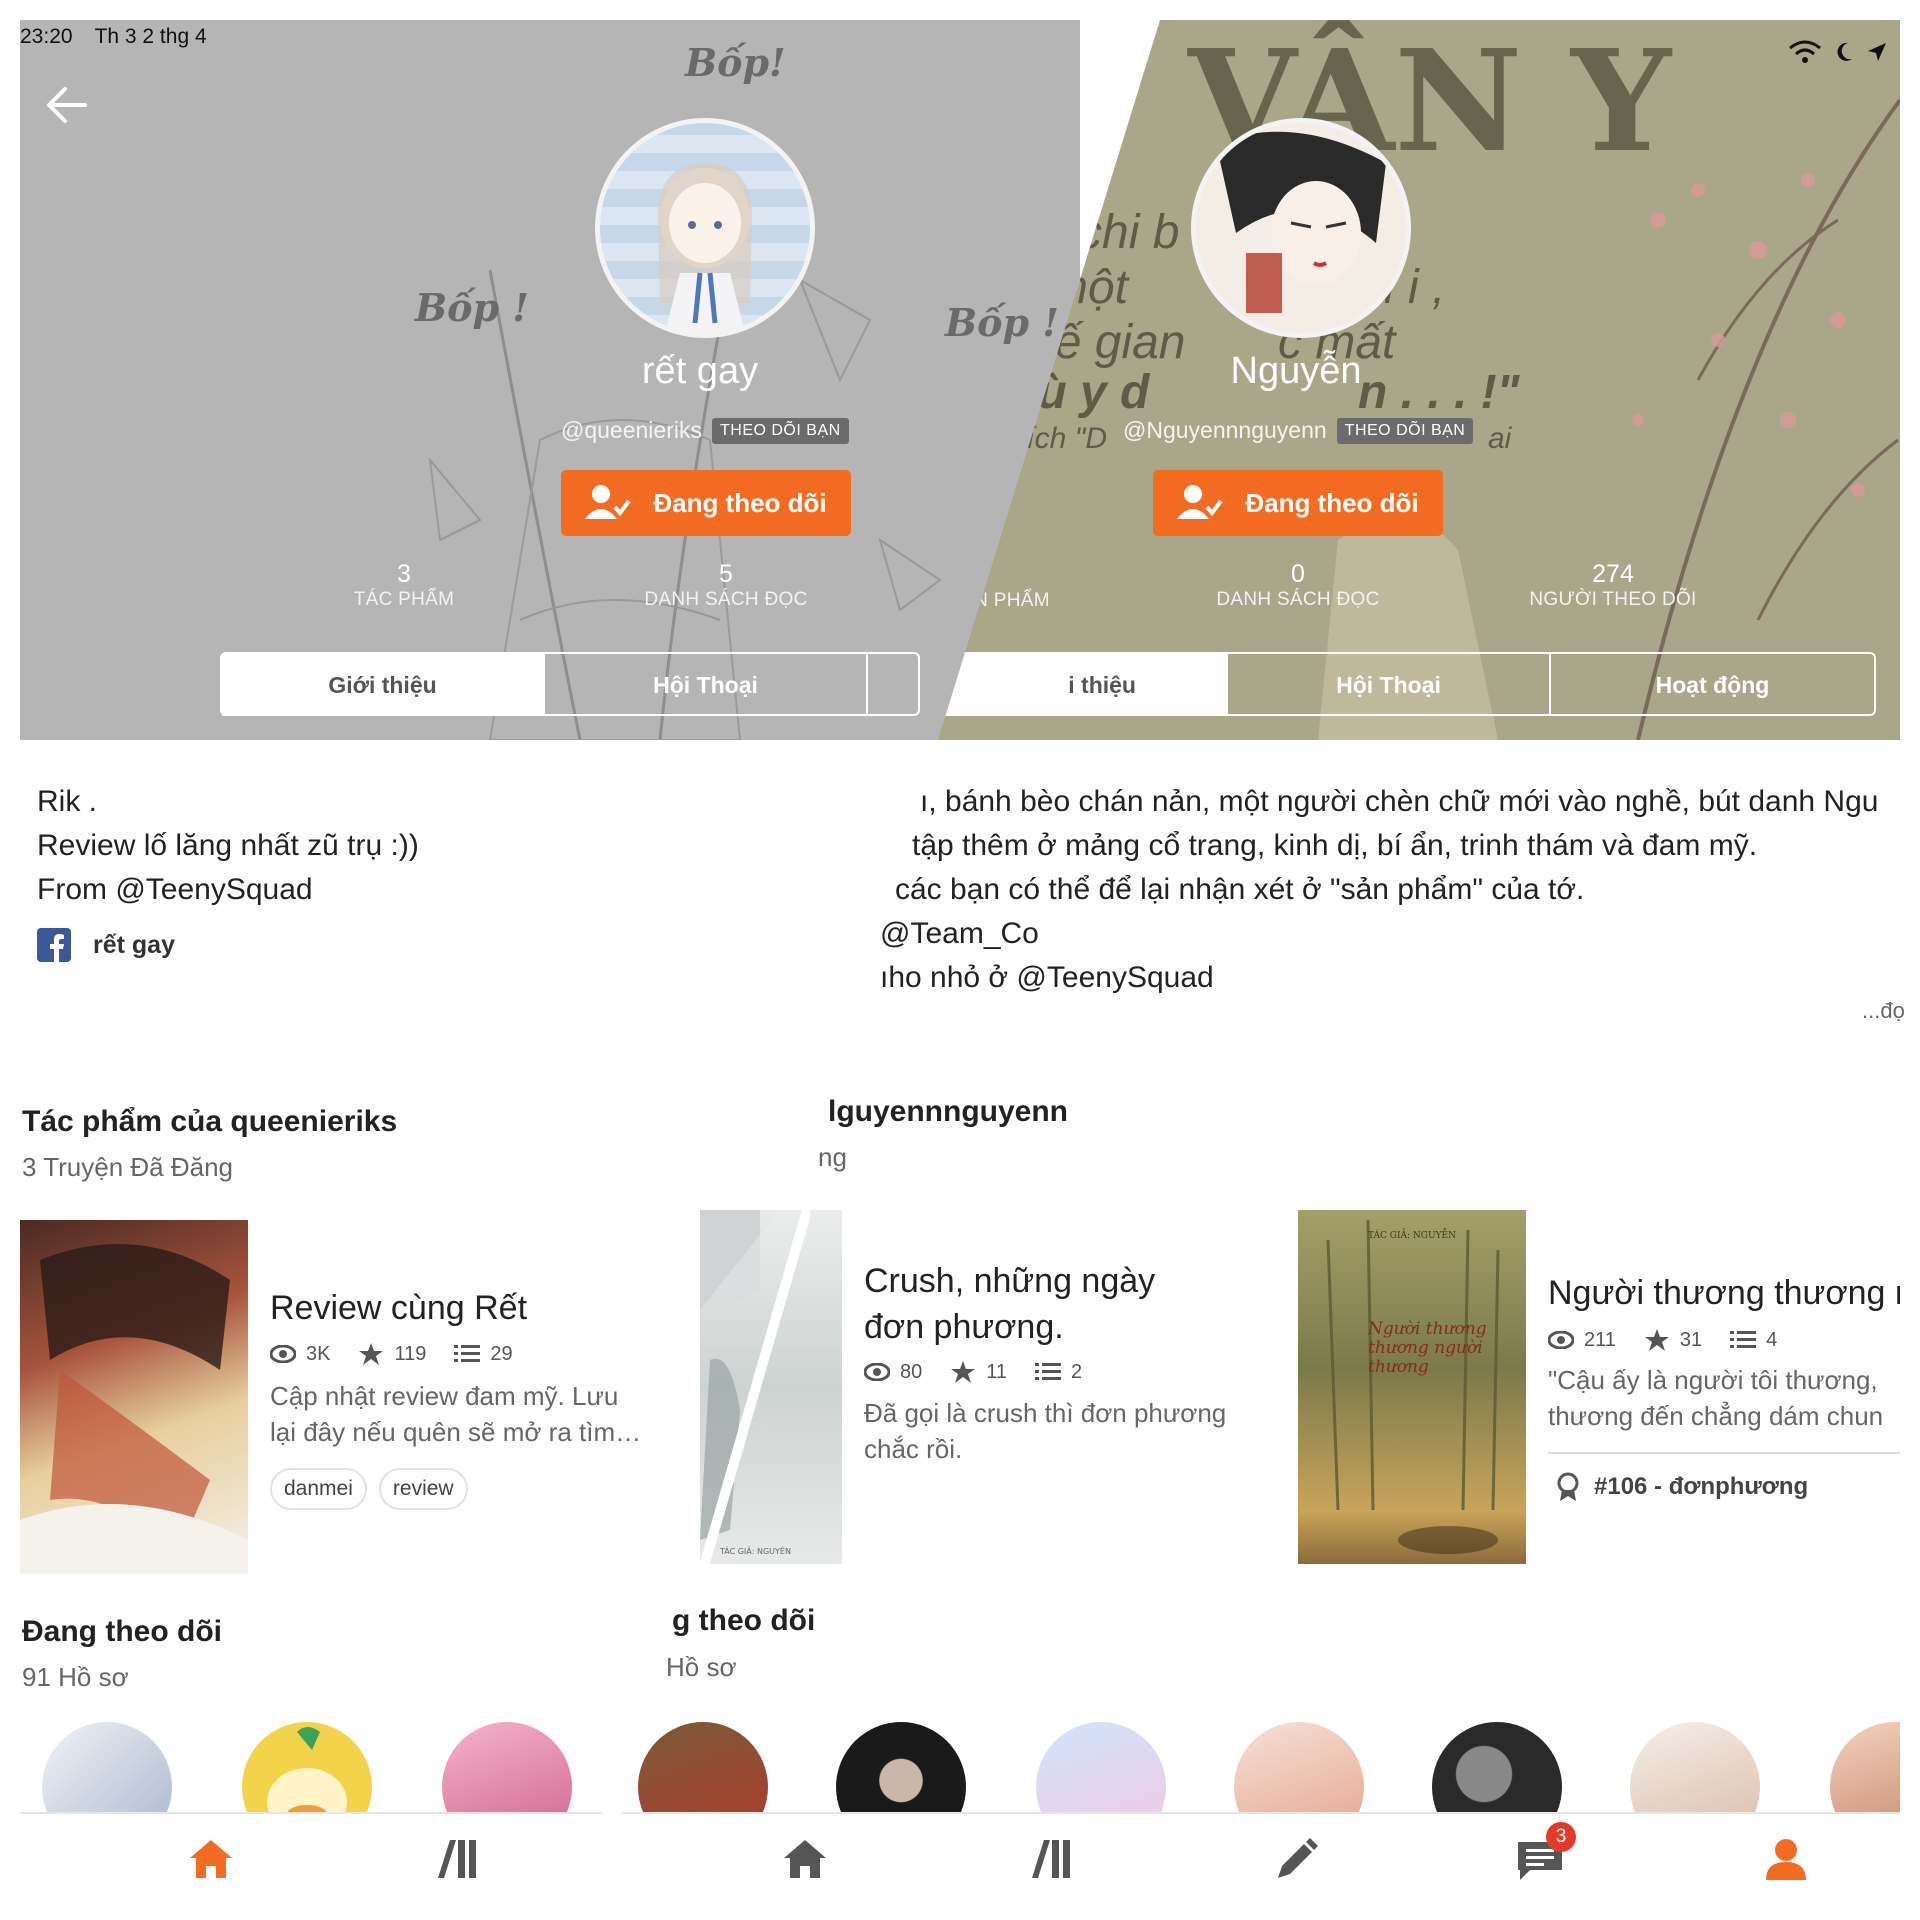 The height and width of the screenshot is (1920, 1920). What do you see at coordinates (1613, 599) in the screenshot?
I see `stat-label: NGƯỜI THEO DÕI` at bounding box center [1613, 599].